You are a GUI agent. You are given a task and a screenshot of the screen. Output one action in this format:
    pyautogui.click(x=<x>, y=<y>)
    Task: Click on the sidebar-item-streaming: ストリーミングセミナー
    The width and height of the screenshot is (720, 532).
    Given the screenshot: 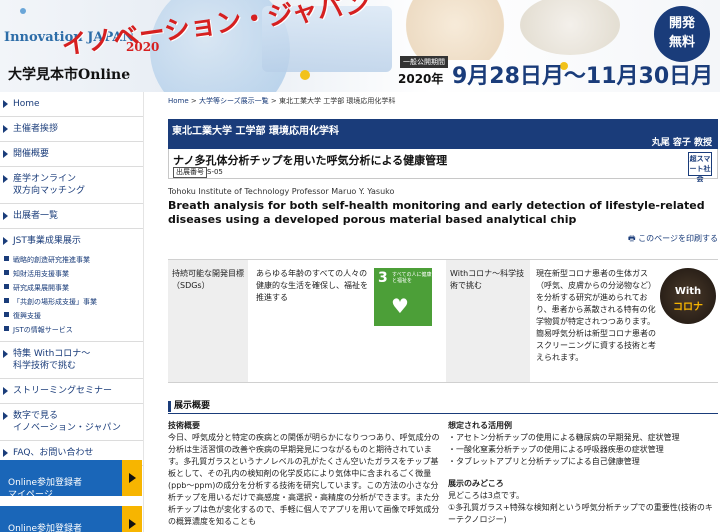 What is the action you would take?
    pyautogui.click(x=71, y=391)
    